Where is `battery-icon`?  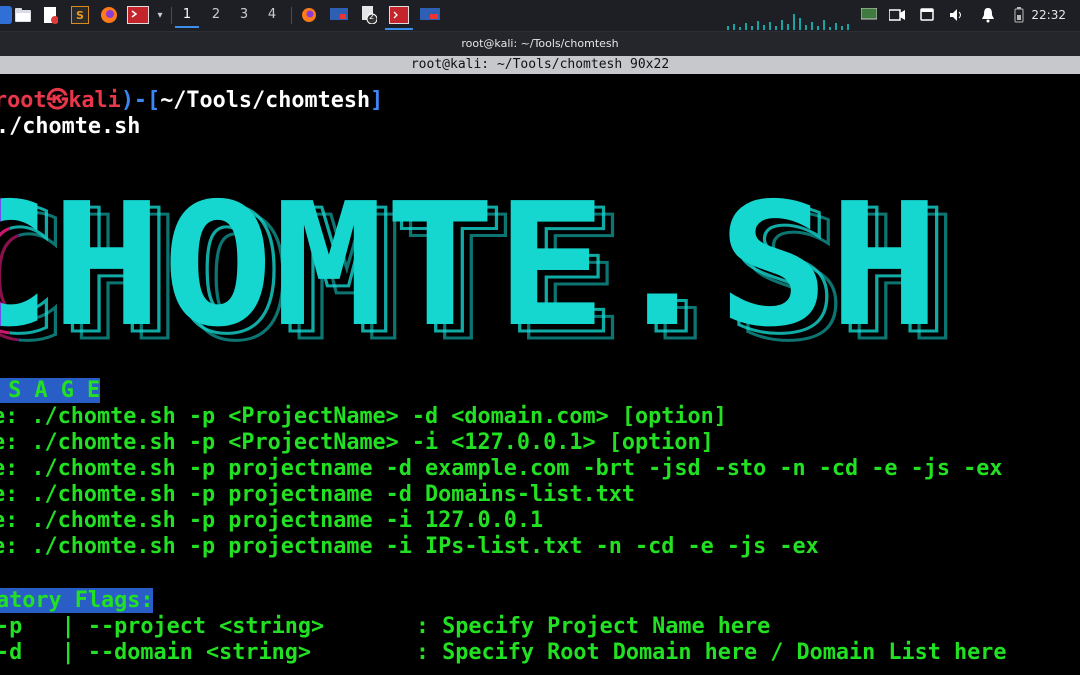 battery-icon is located at coordinates (1019, 15).